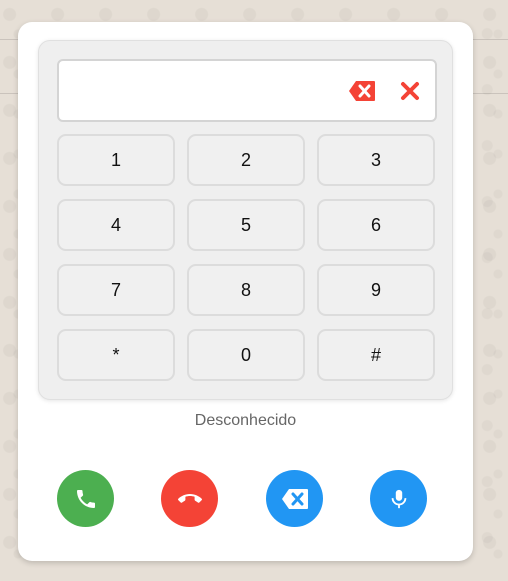 Image resolution: width=508 pixels, height=581 pixels. What do you see at coordinates (116, 225) in the screenshot?
I see `key-4: 4` at bounding box center [116, 225].